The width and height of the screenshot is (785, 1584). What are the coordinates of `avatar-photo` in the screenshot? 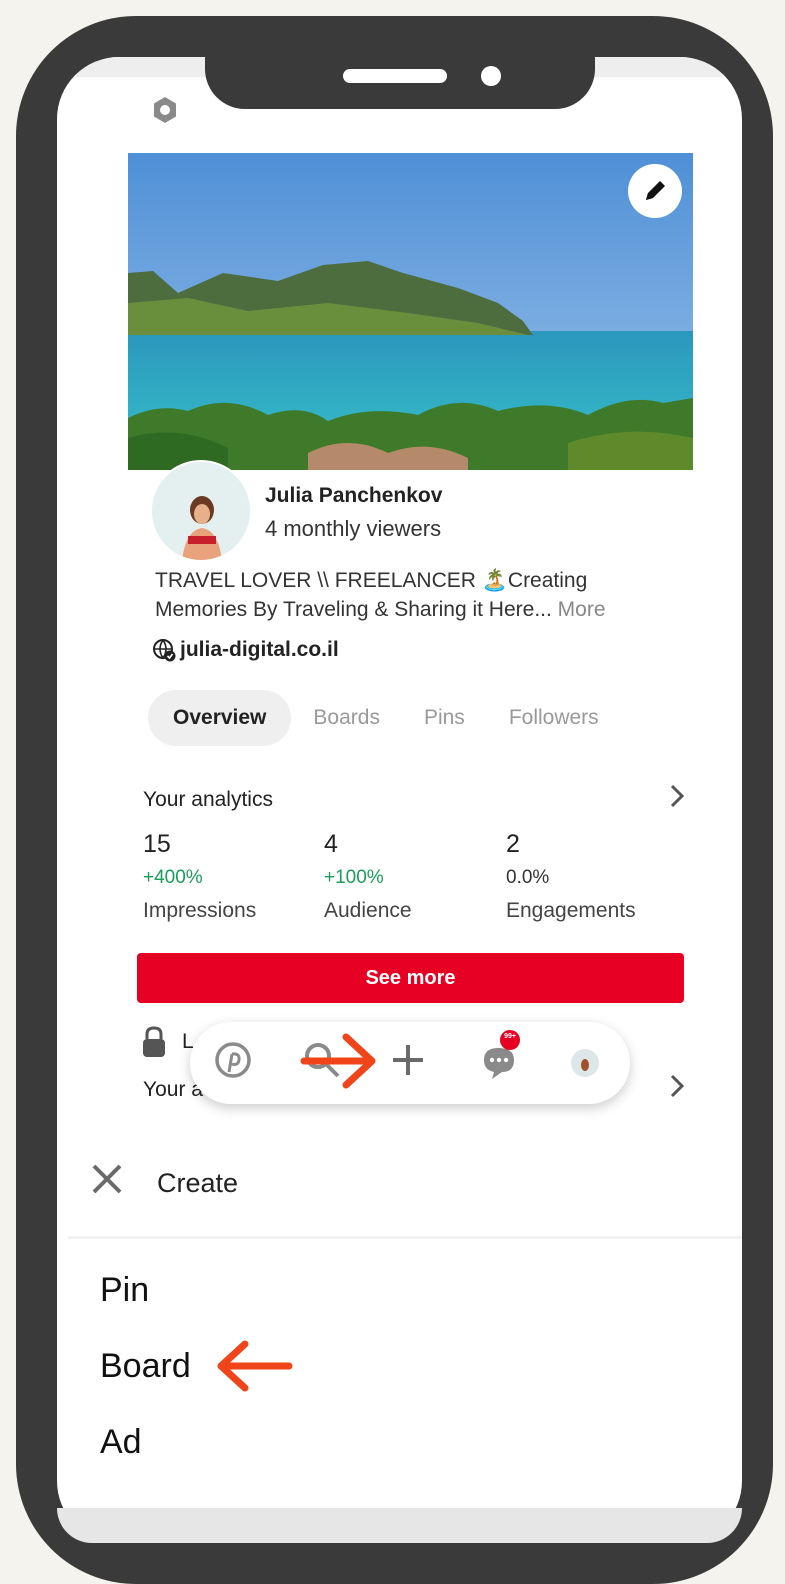 It's located at (201, 511).